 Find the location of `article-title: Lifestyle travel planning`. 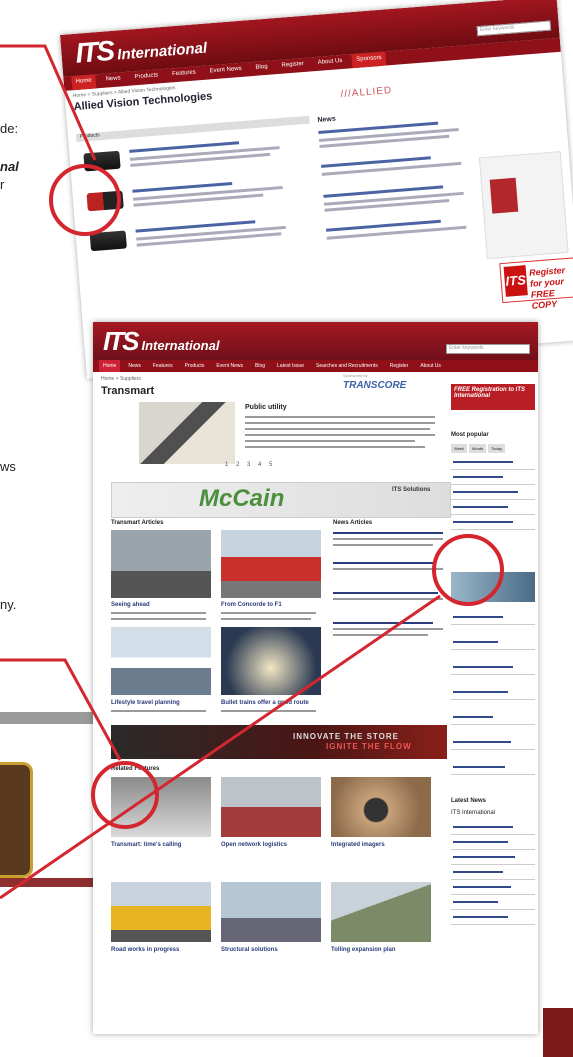

article-title: Lifestyle travel planning is located at coordinates (145, 703).